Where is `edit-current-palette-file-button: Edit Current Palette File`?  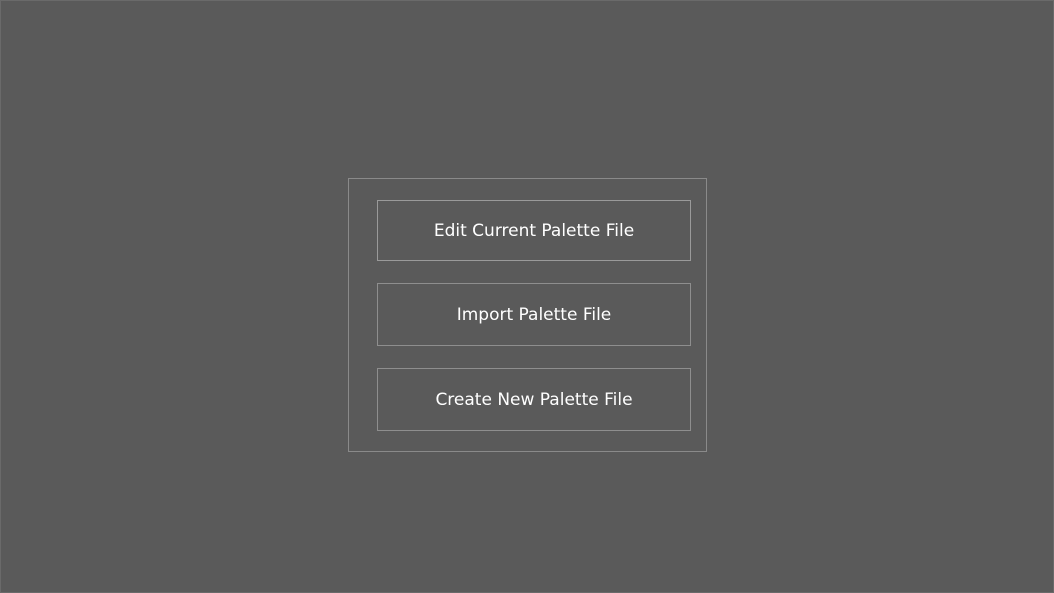
edit-current-palette-file-button: Edit Current Palette File is located at coordinates (534, 230).